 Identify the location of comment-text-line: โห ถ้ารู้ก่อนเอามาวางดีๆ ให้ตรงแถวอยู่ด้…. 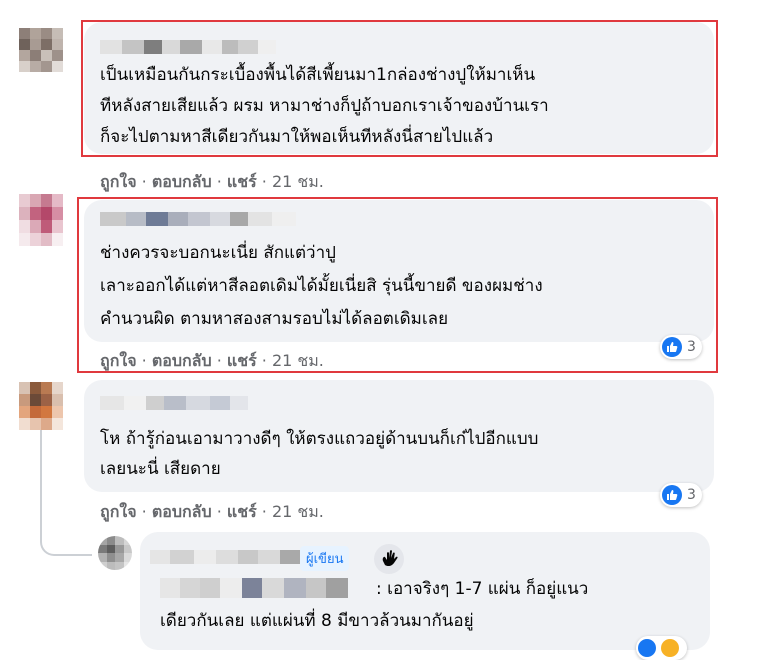
(319, 439).